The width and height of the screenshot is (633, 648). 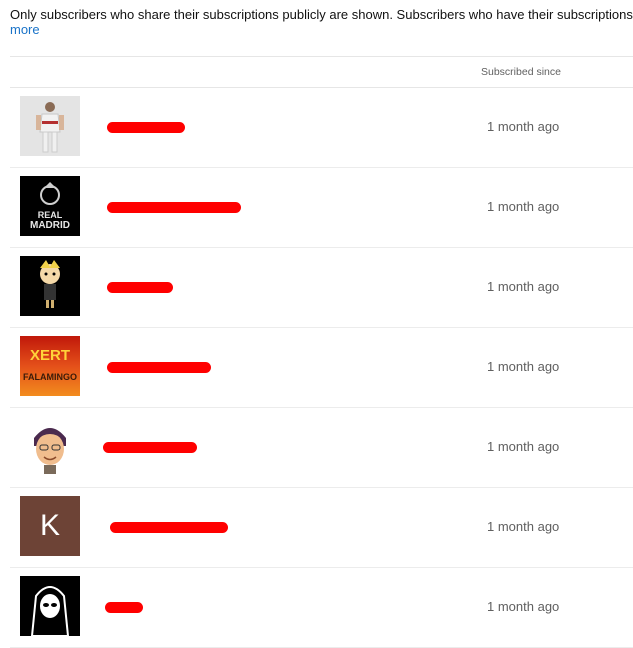 I want to click on bitmoji-avatar-icon, so click(x=50, y=446).